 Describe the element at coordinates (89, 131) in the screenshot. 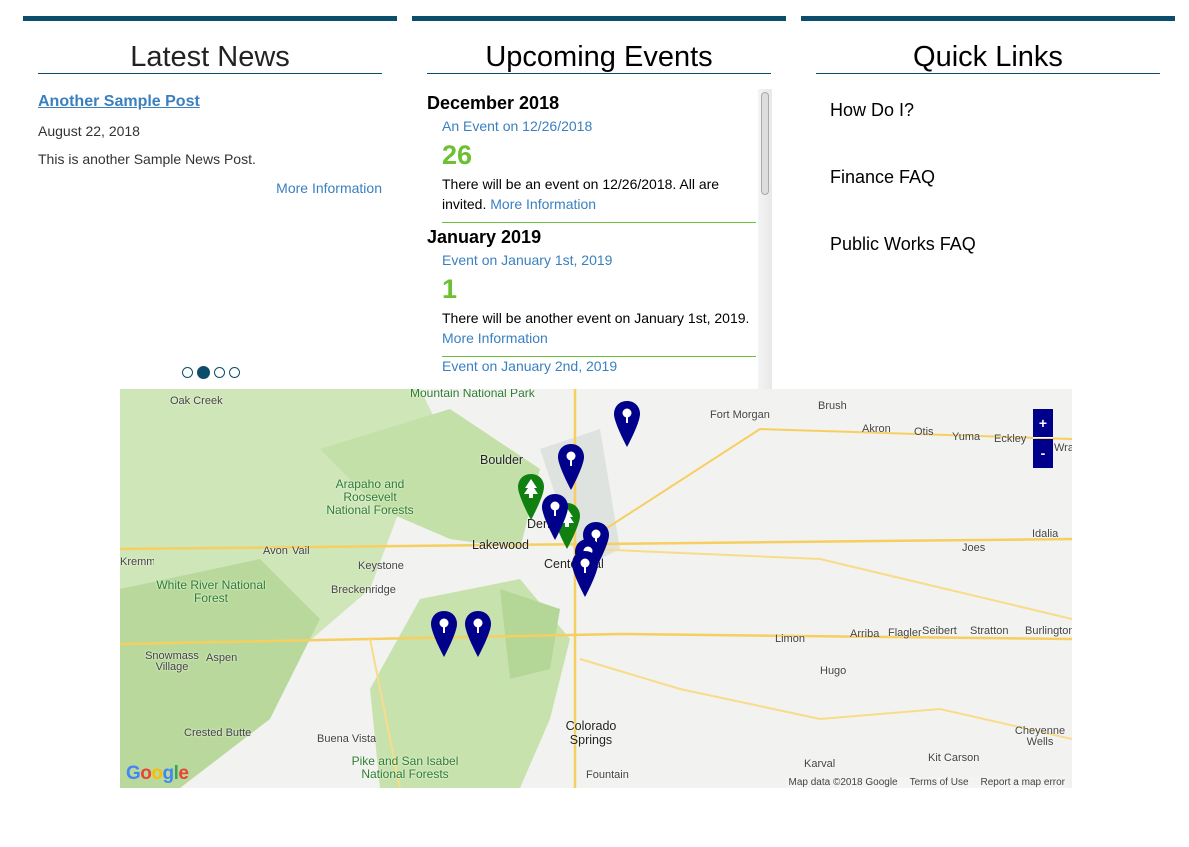

I see `news-post-date: August 22, 2018` at that location.